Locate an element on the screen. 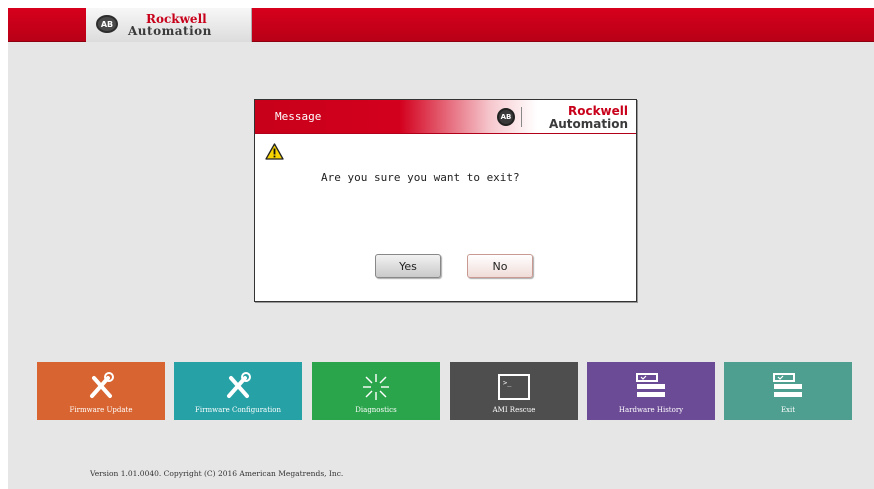  tile-firmware-update: Firmware Update is located at coordinates (101, 391).